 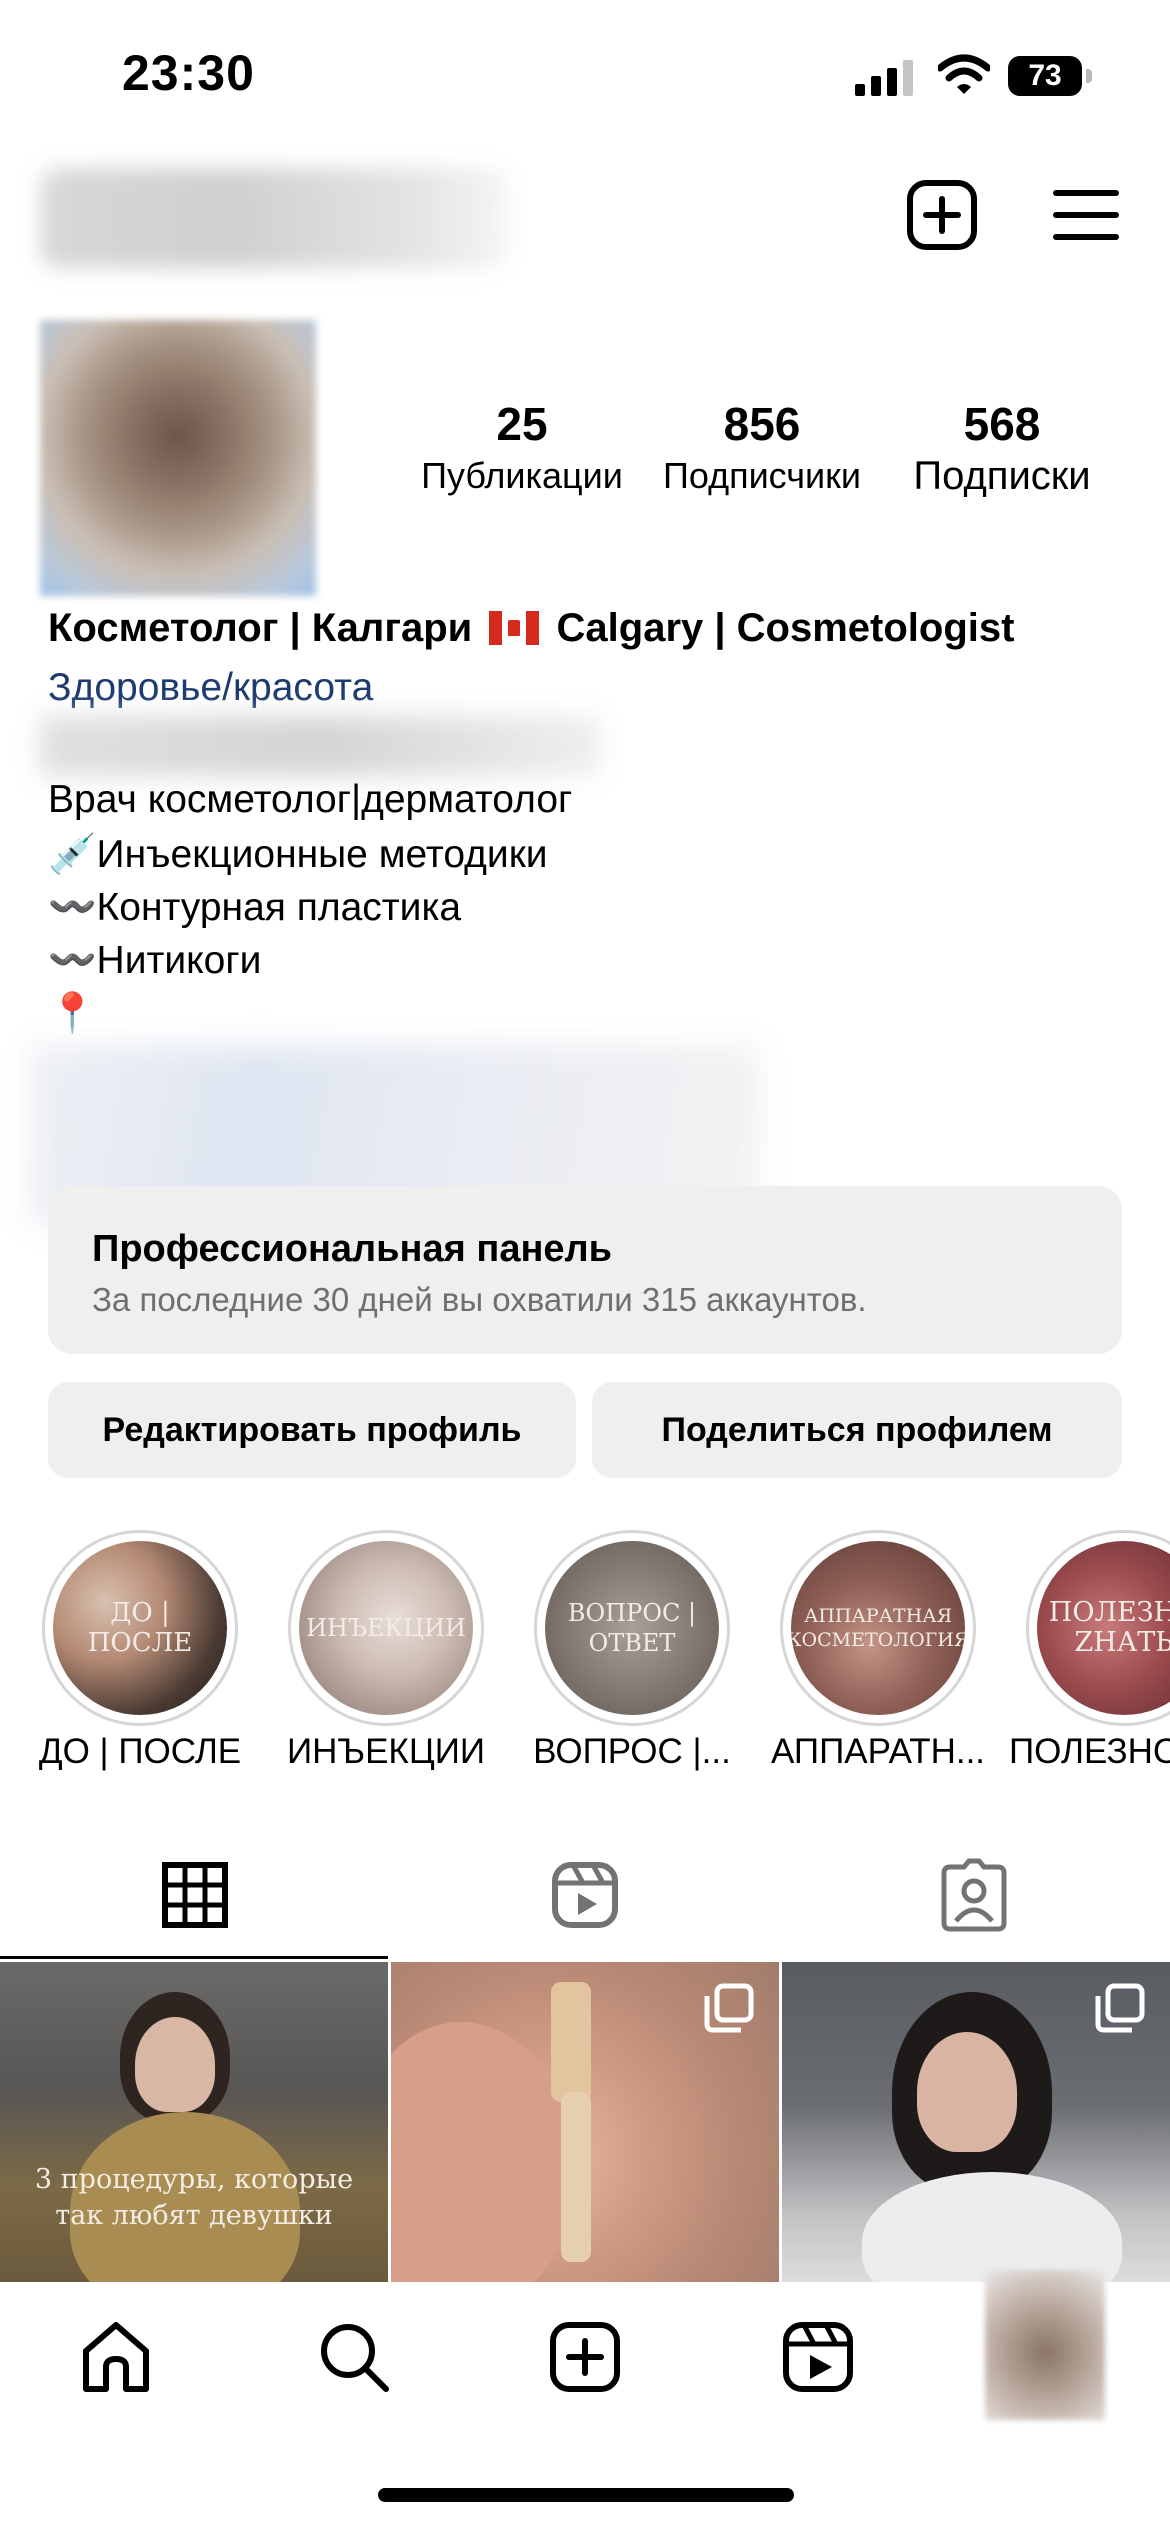 What do you see at coordinates (585, 2357) in the screenshot?
I see `create-icon` at bounding box center [585, 2357].